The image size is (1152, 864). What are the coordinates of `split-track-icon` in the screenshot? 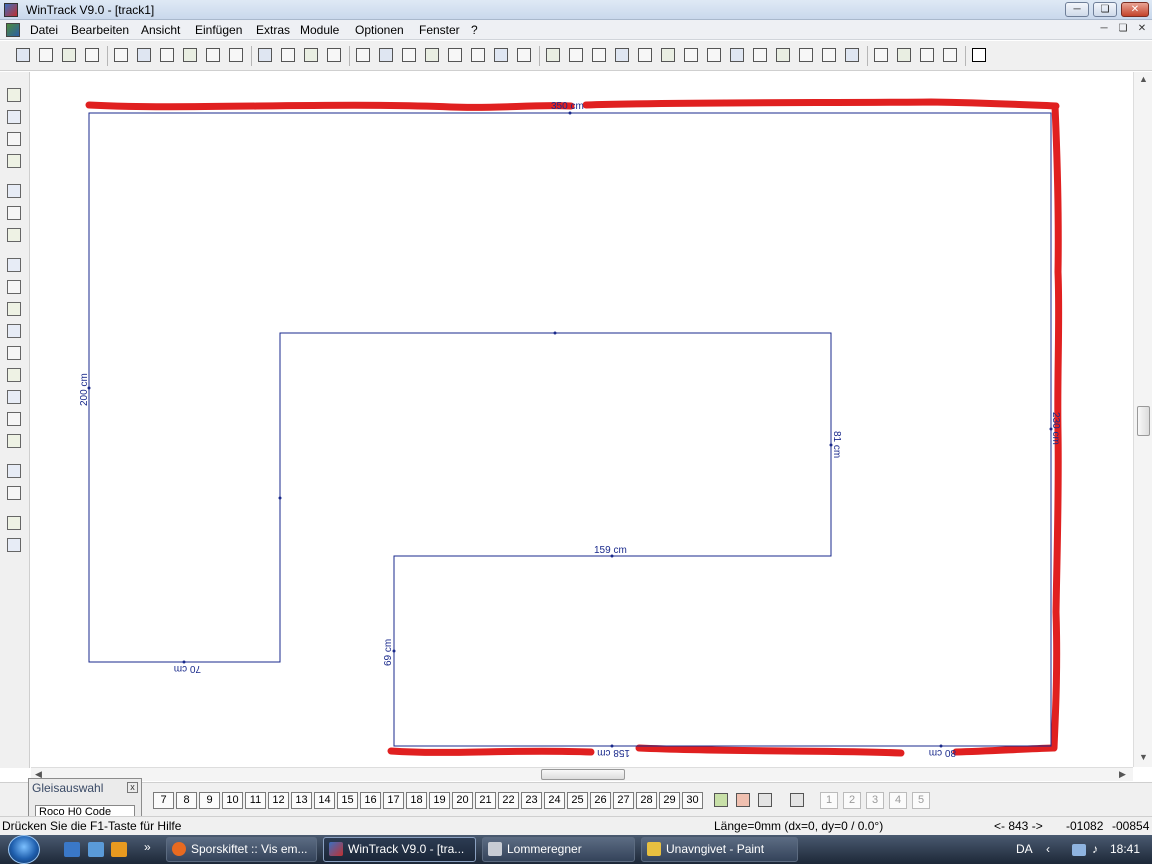 It's located at (806, 55).